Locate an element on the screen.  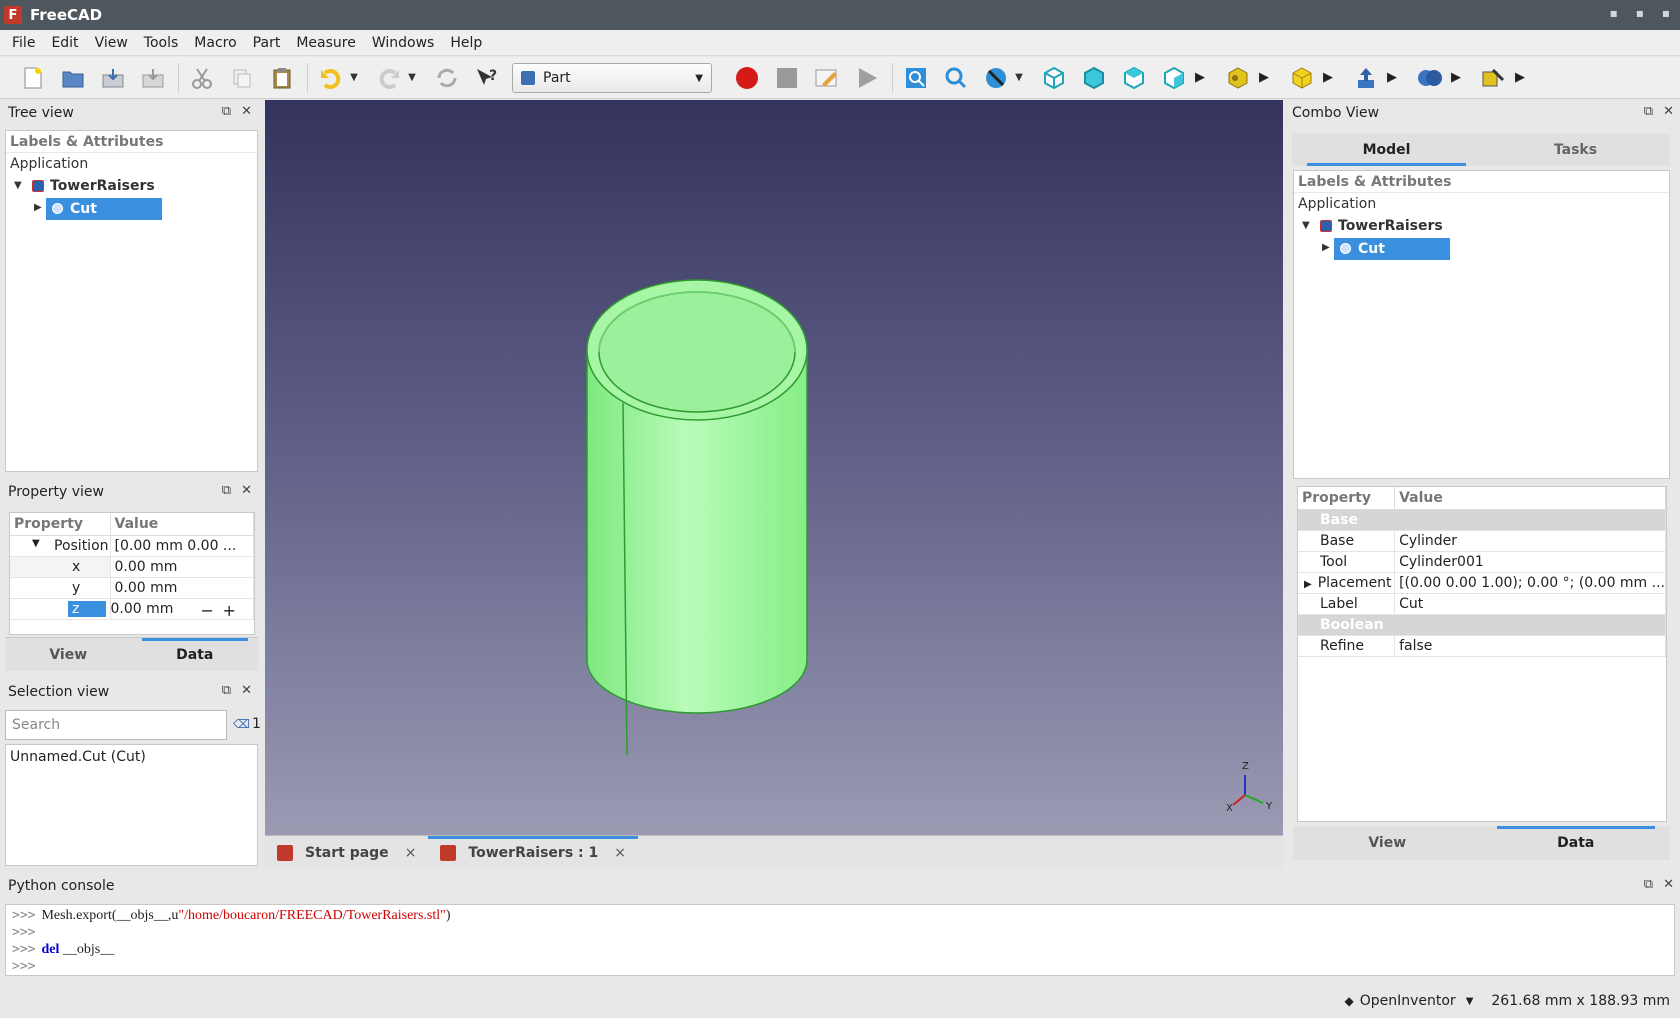
property-value: Cylinder001 is located at coordinates (1530, 562).